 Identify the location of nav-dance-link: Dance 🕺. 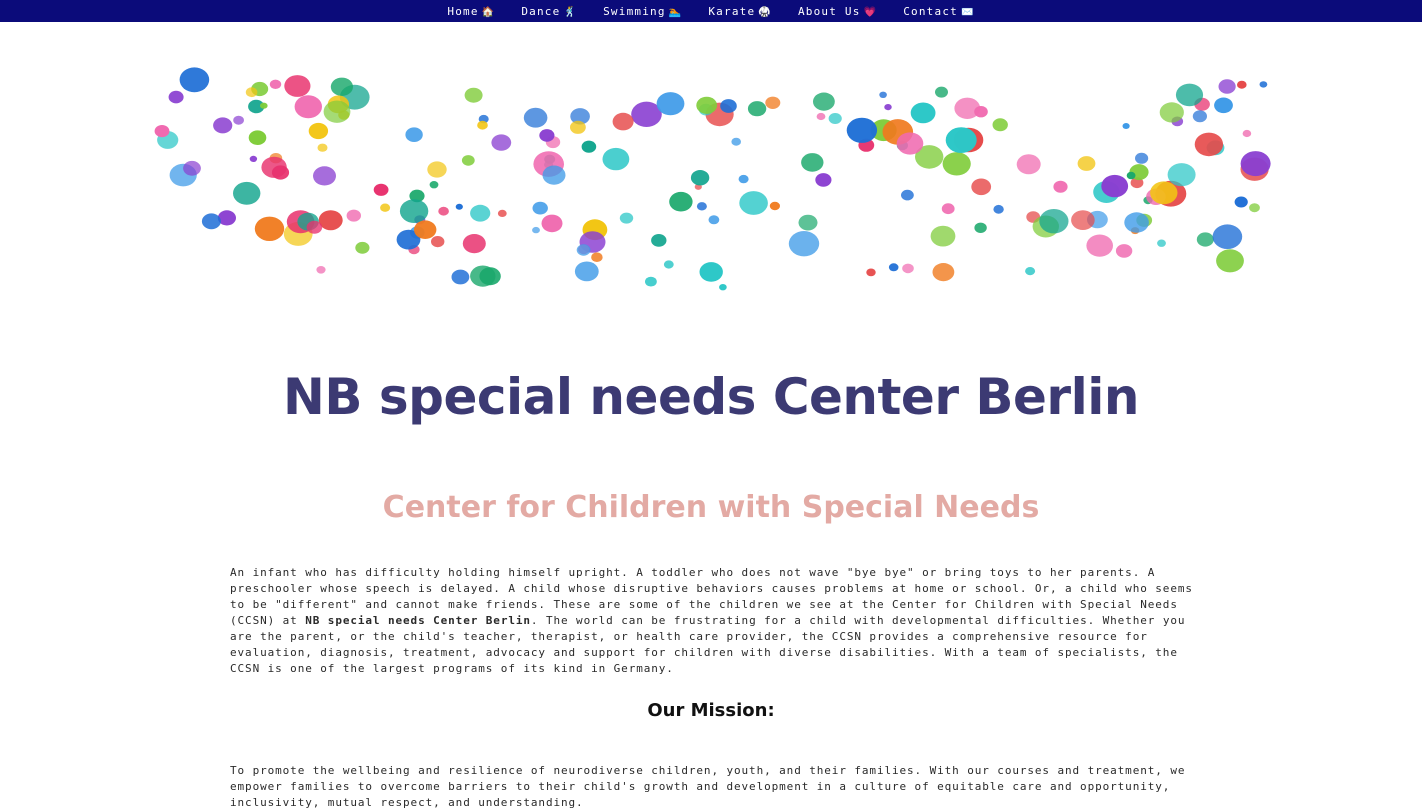
(549, 11).